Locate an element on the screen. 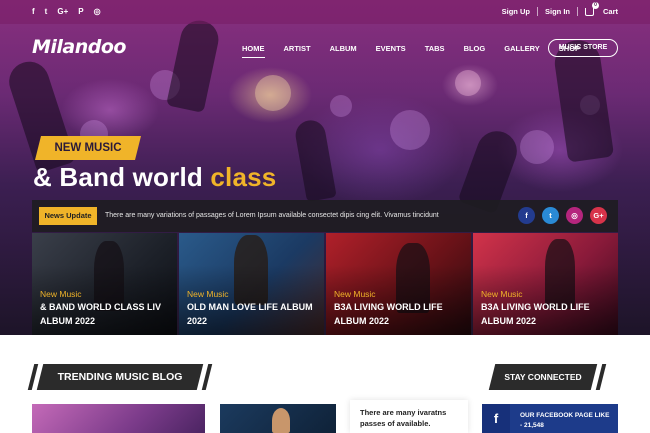 The image size is (650, 433). trending-blog-title: TRENDING MUSIC BLOG is located at coordinates (120, 377).